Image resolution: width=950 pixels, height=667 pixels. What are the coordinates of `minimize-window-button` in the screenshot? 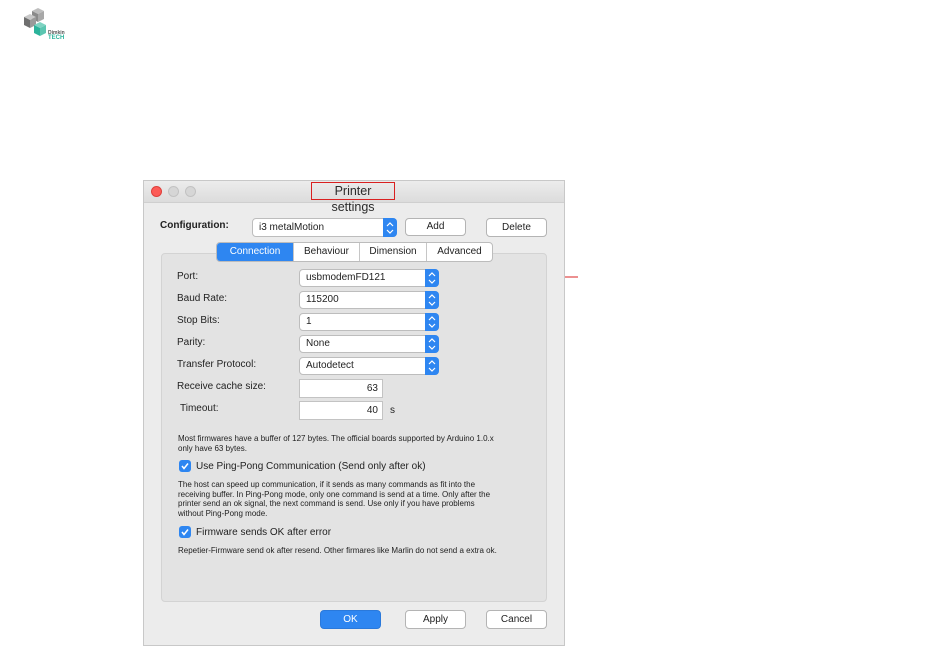 It's located at (173, 191).